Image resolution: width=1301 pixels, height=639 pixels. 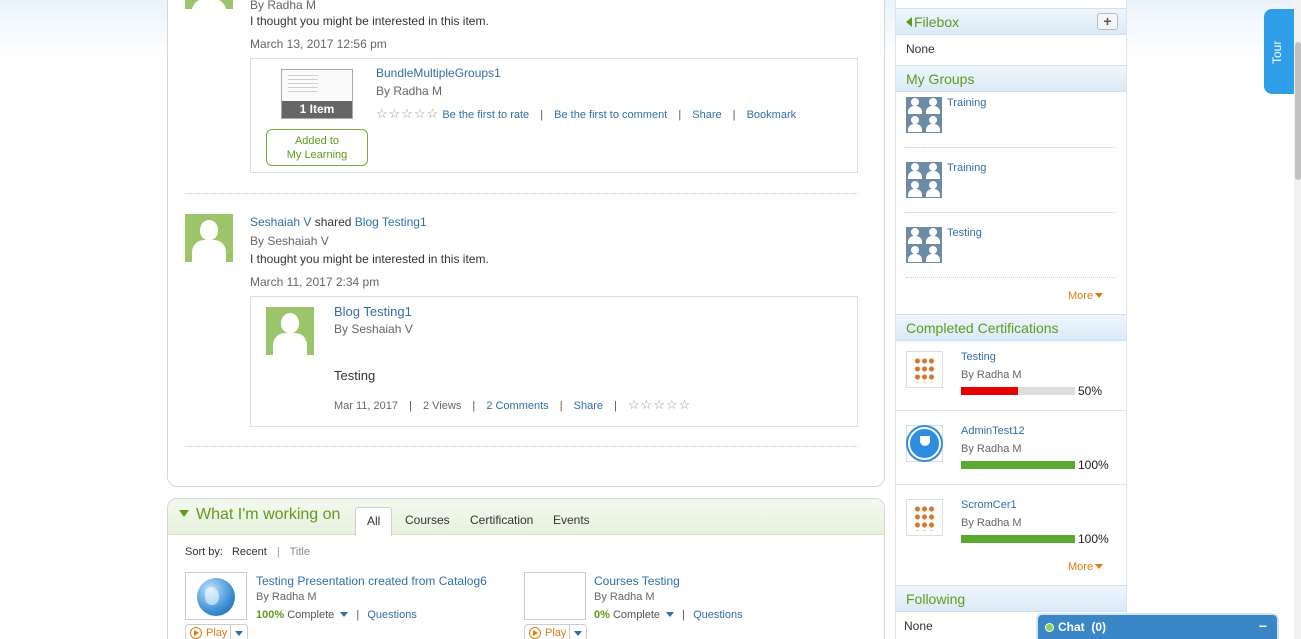 What do you see at coordinates (442, 406) in the screenshot?
I see `blog-views: 2 Views` at bounding box center [442, 406].